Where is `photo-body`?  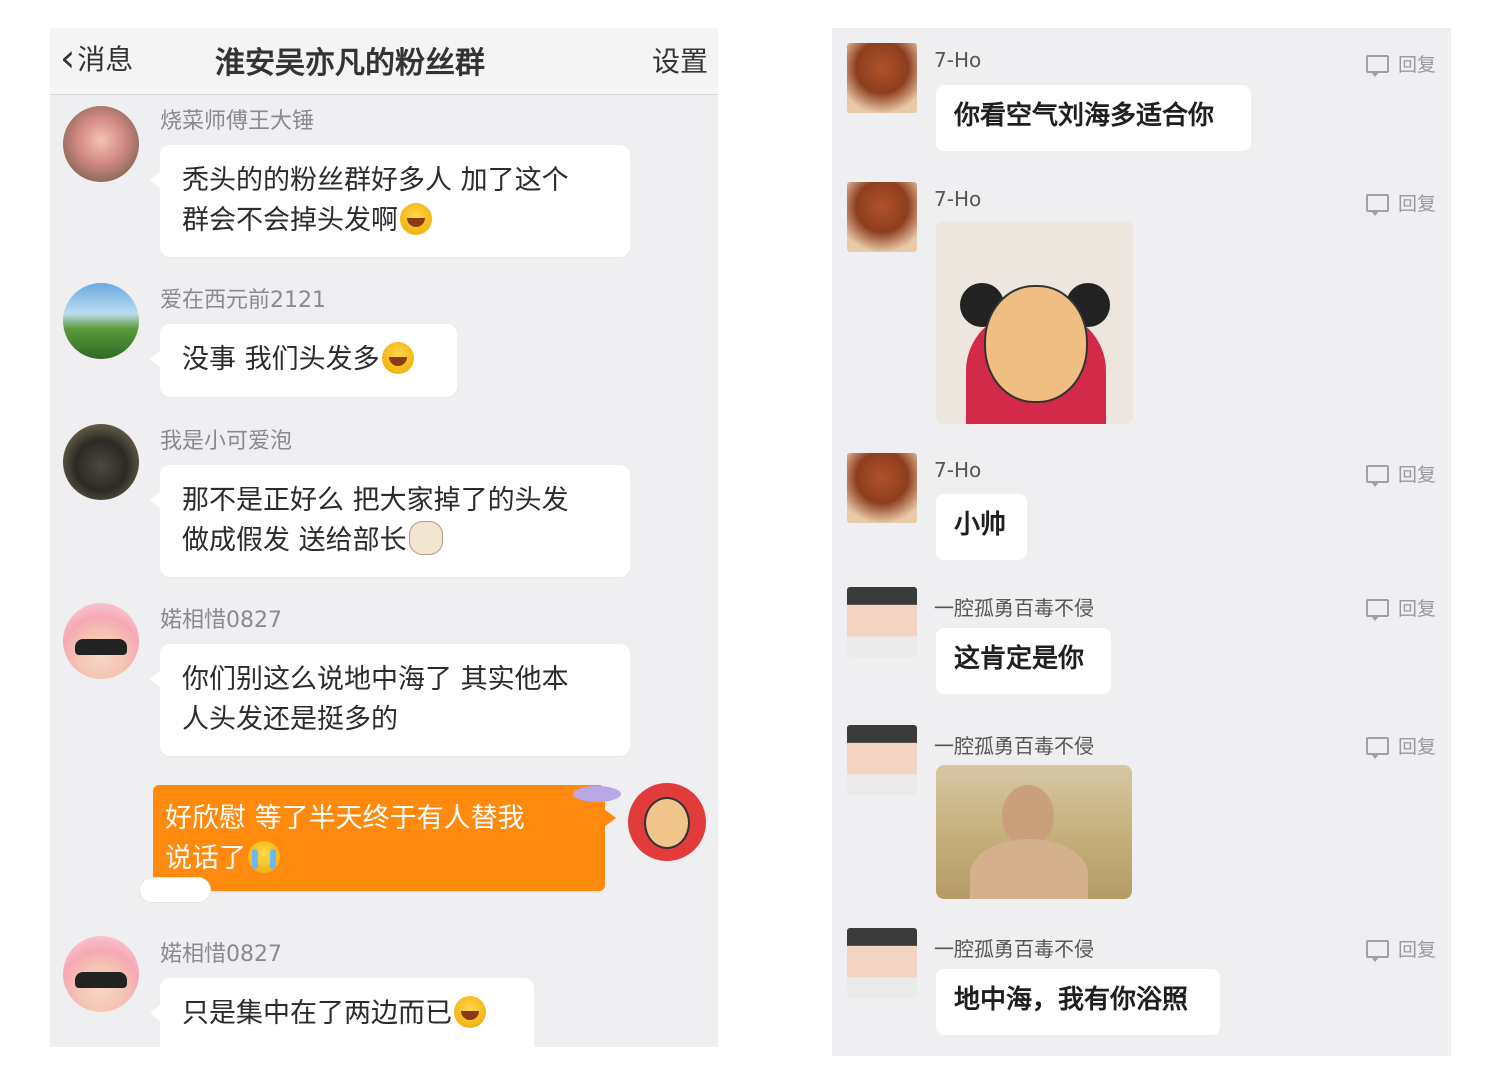 photo-body is located at coordinates (1029, 869).